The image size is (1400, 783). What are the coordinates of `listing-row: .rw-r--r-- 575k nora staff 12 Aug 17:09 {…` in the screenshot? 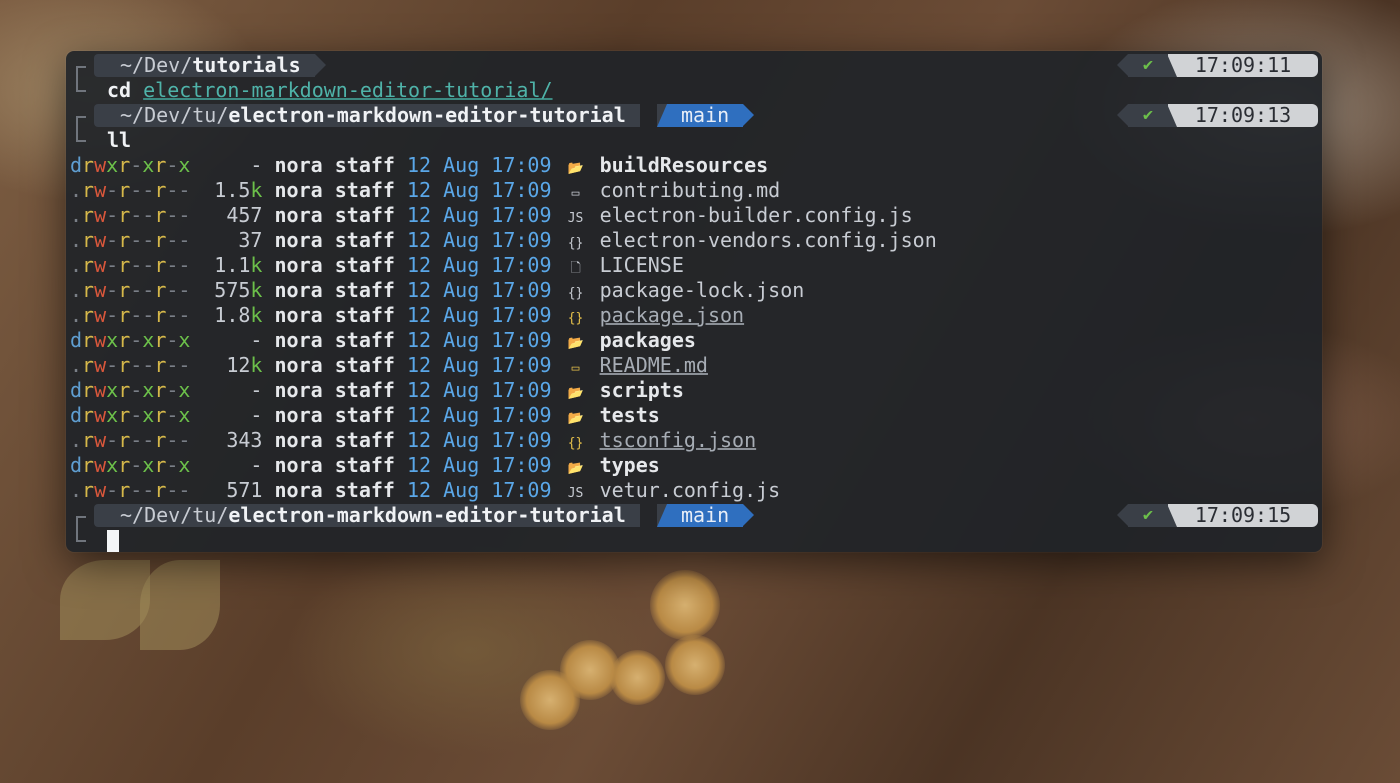 It's located at (437, 292).